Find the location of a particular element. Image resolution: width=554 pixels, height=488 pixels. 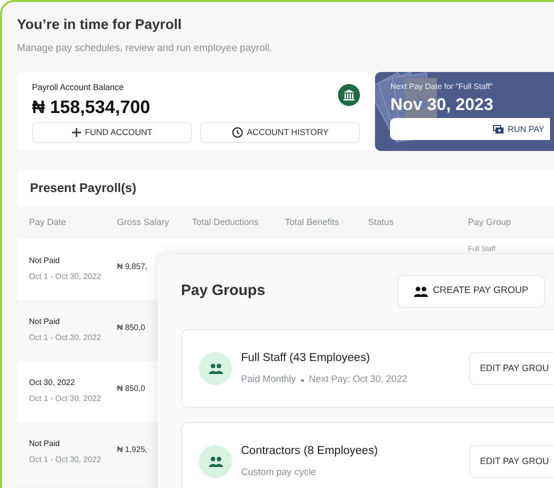

balance-amount: ₦ 158,534,700 is located at coordinates (91, 107).